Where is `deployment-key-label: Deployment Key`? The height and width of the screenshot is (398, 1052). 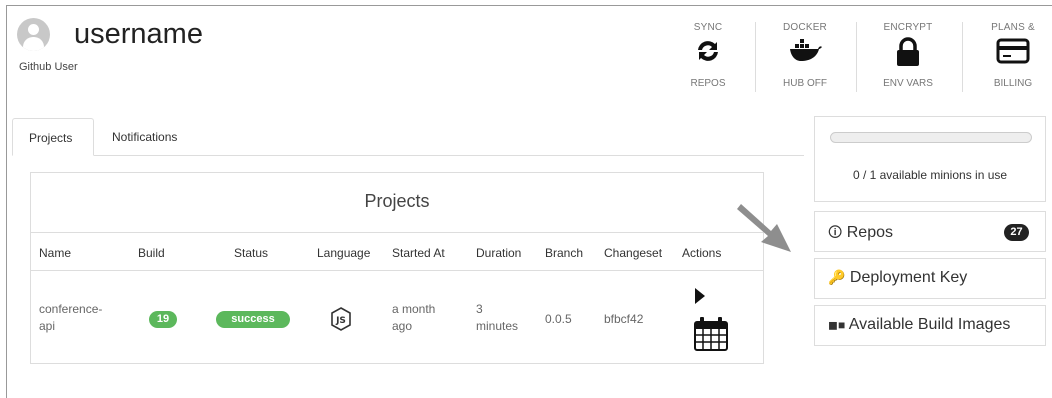
deployment-key-label: Deployment Key is located at coordinates (908, 277).